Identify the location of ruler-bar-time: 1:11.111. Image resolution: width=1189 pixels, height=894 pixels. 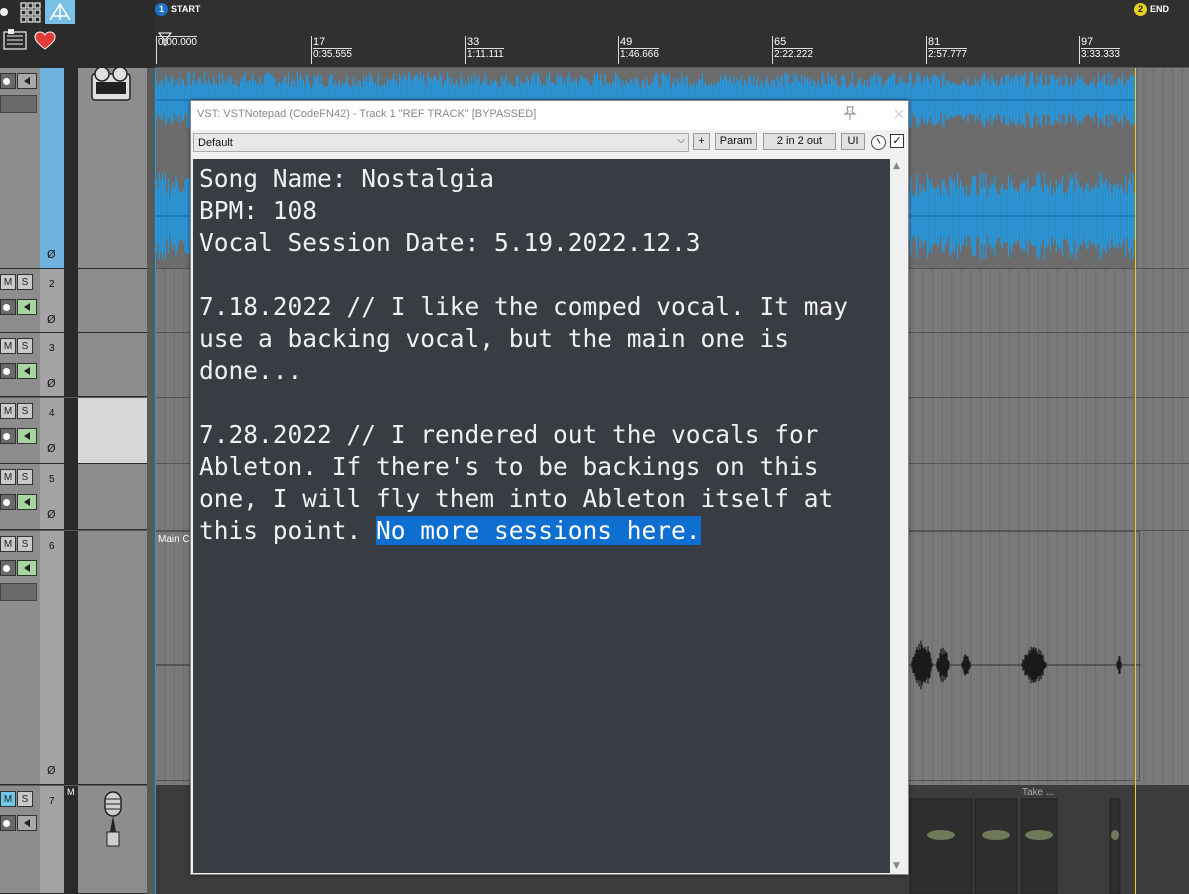
(485, 54).